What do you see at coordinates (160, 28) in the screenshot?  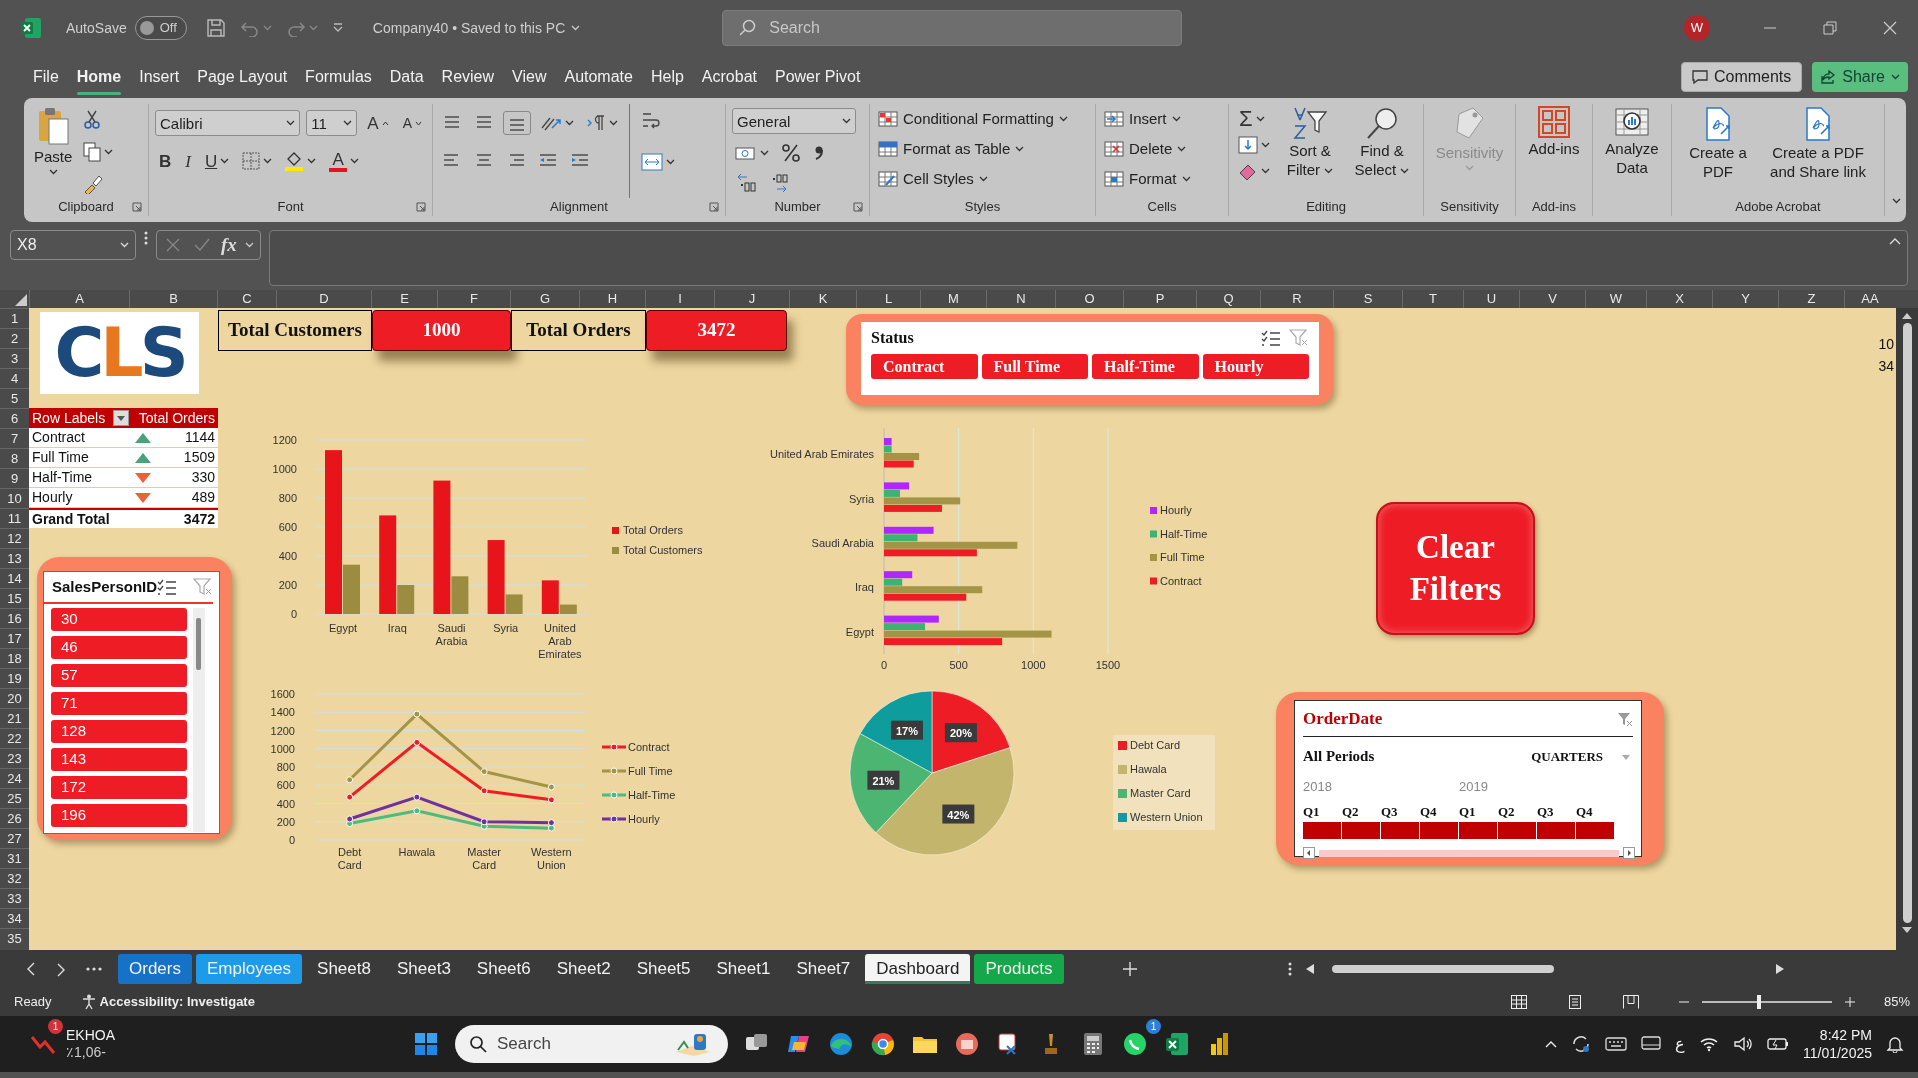 I see `autosave-toggle: Off` at bounding box center [160, 28].